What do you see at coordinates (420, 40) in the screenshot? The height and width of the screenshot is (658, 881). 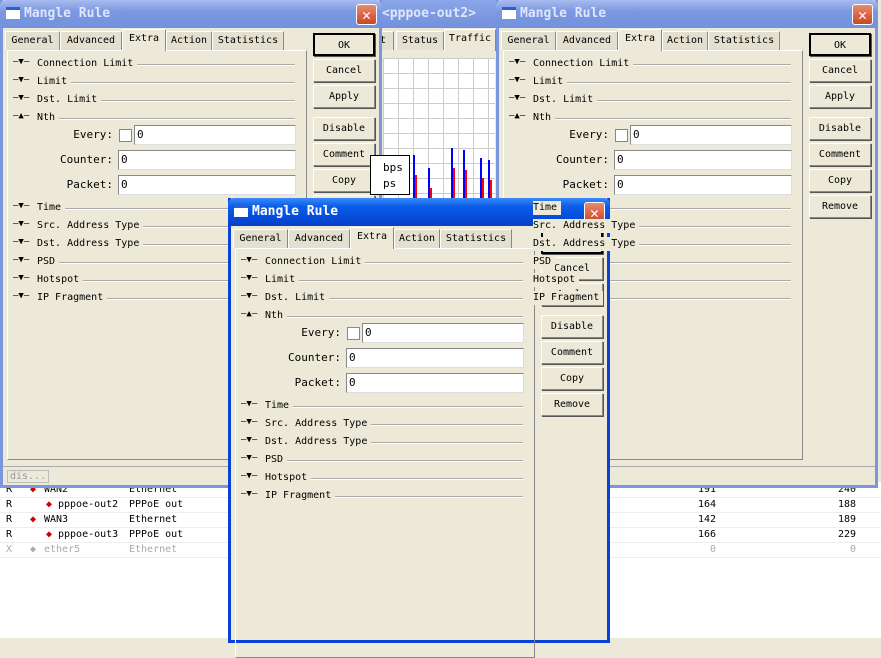 I see `tab-status: Status` at bounding box center [420, 40].